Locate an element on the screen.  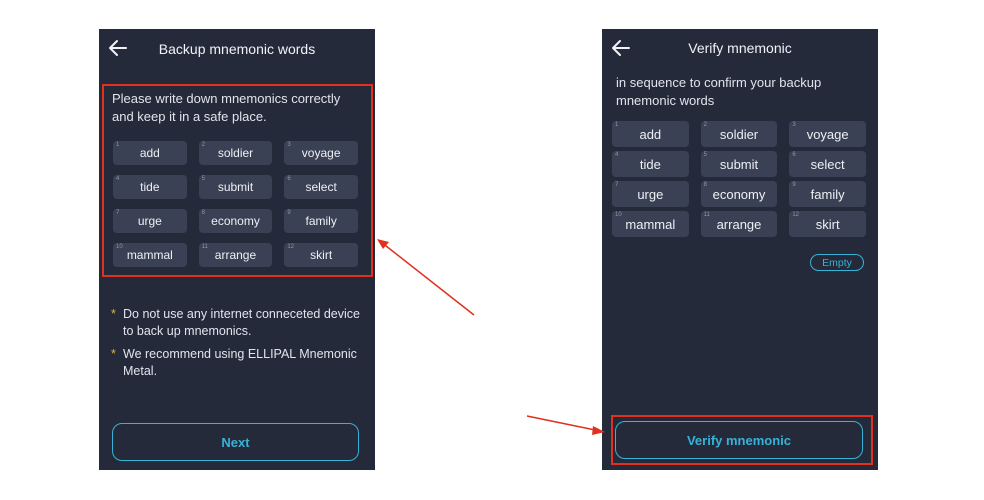
arrow-head-icon is located at coordinates (598, 430).